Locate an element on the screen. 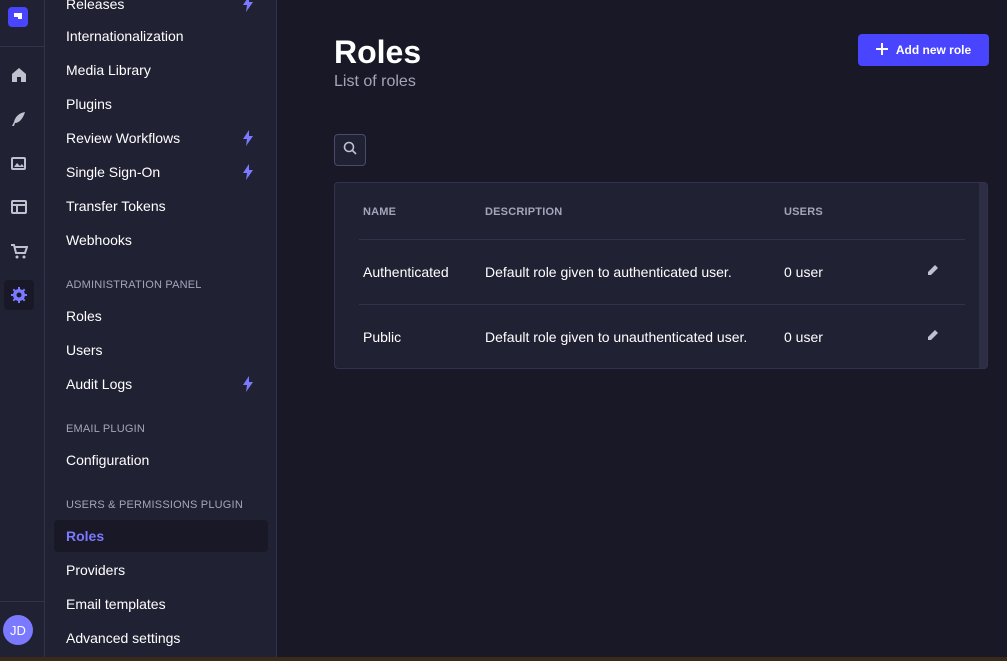  subnav-item-label: Review Workflows is located at coordinates (123, 138).